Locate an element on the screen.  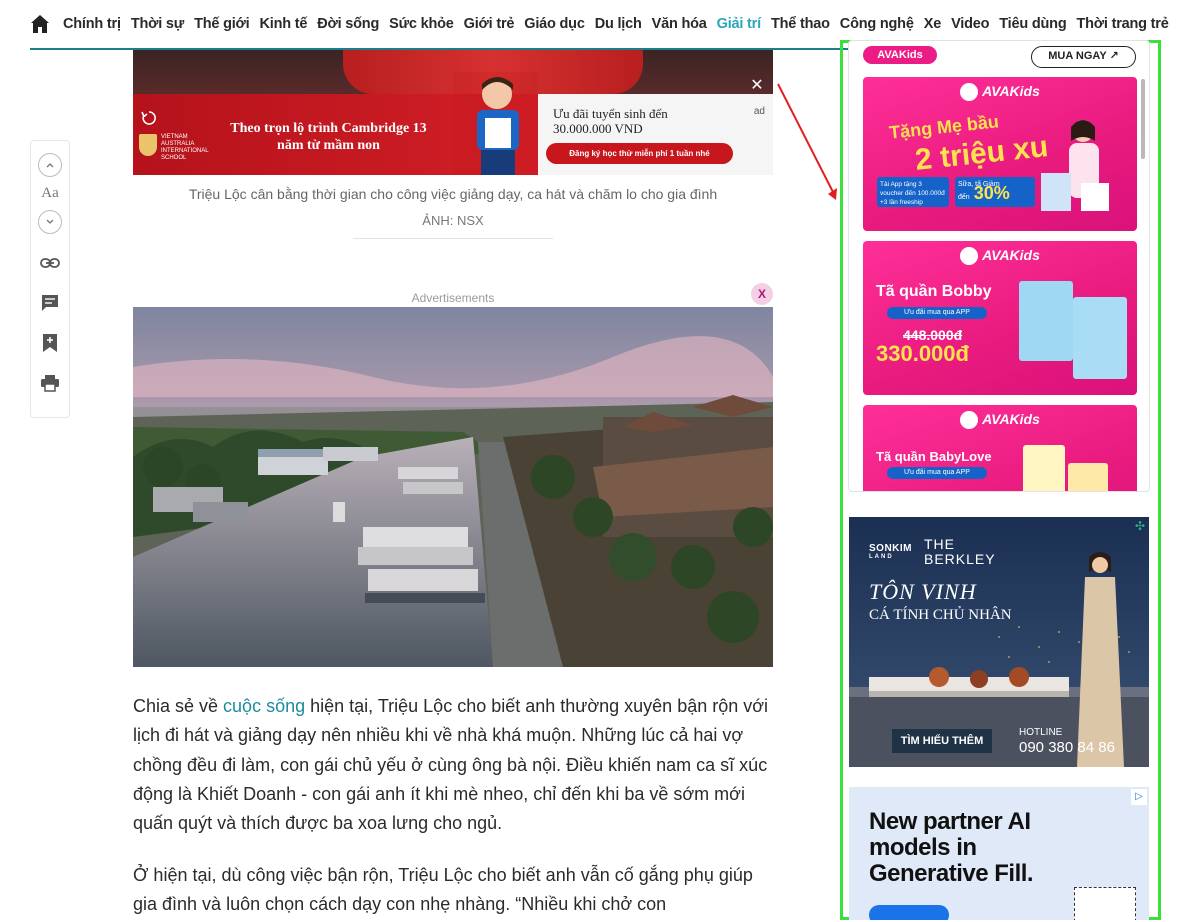
bookmark-button is located at coordinates (50, 343).